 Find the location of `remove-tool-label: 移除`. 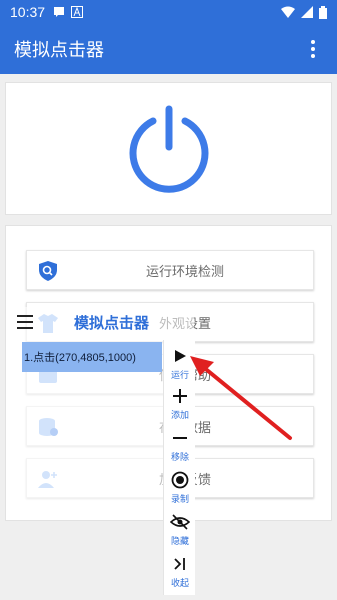

remove-tool-label: 移除 is located at coordinates (179, 458).